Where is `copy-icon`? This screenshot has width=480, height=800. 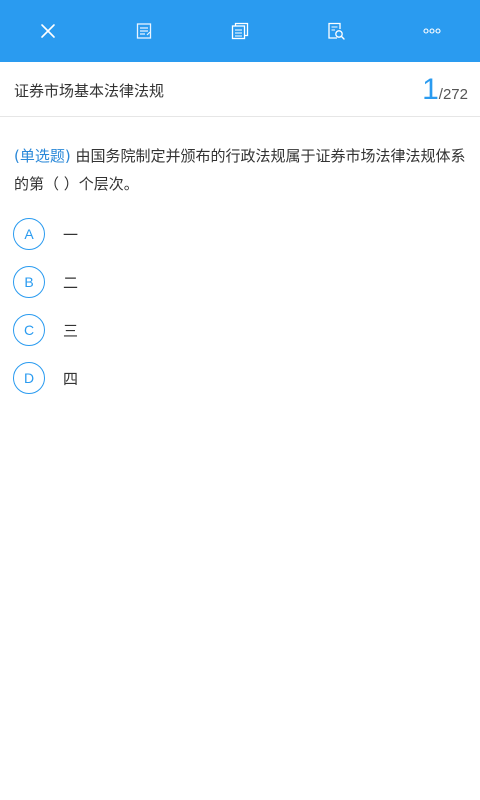 copy-icon is located at coordinates (240, 31).